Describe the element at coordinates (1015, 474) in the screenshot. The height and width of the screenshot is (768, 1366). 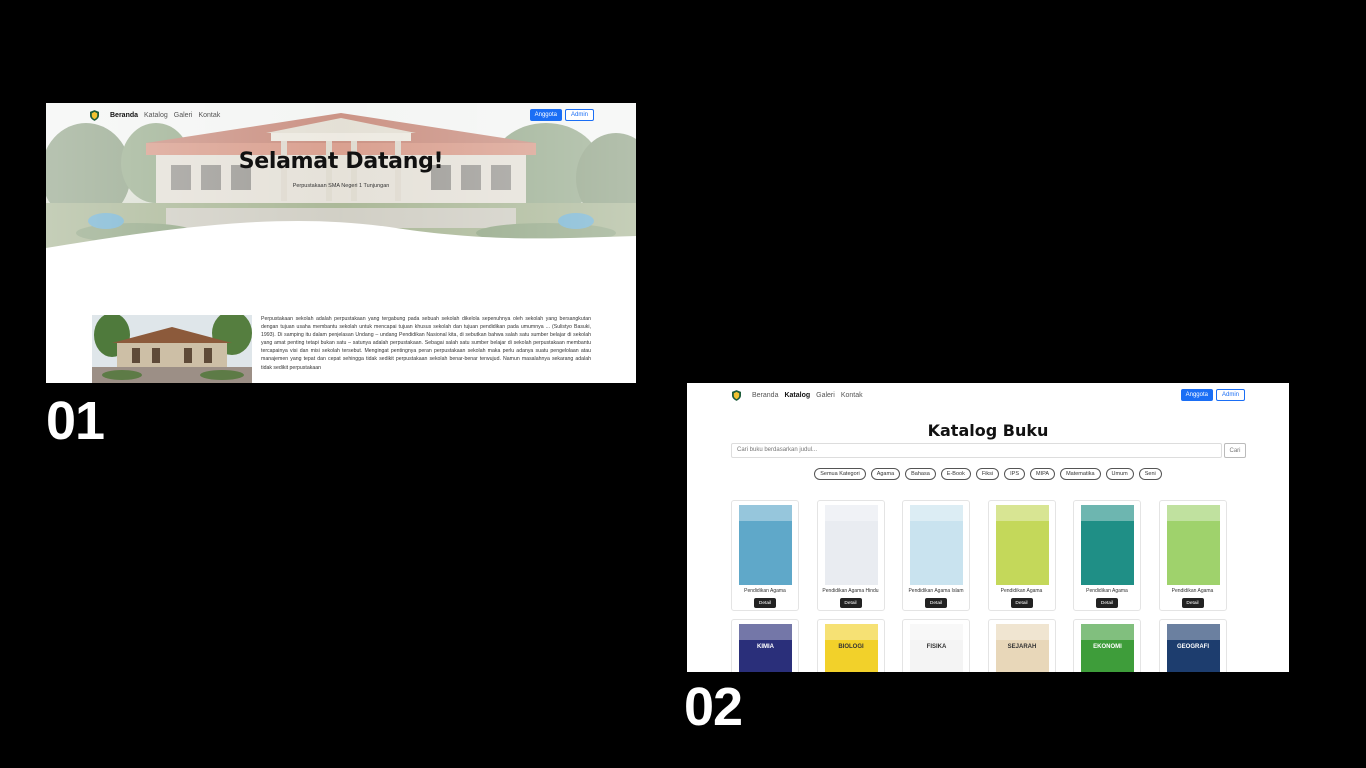
I see `category-chip: IPS` at that location.